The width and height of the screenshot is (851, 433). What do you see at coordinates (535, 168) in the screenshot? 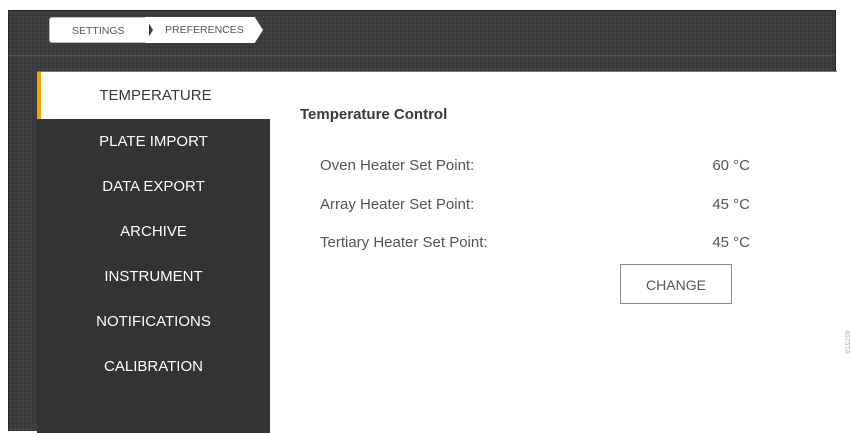
I see `setting-row-oven: Oven Heater Set Point: 60 °C` at bounding box center [535, 168].